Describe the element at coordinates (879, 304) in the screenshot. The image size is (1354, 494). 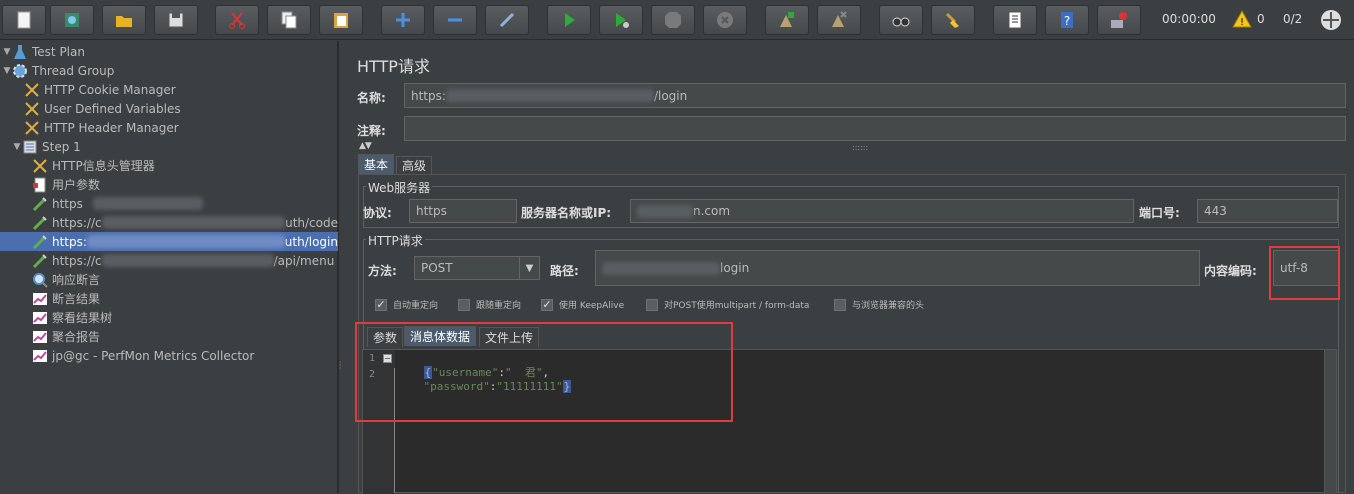
I see `browser-headers-checkbox: 与浏览器兼容的头` at that location.